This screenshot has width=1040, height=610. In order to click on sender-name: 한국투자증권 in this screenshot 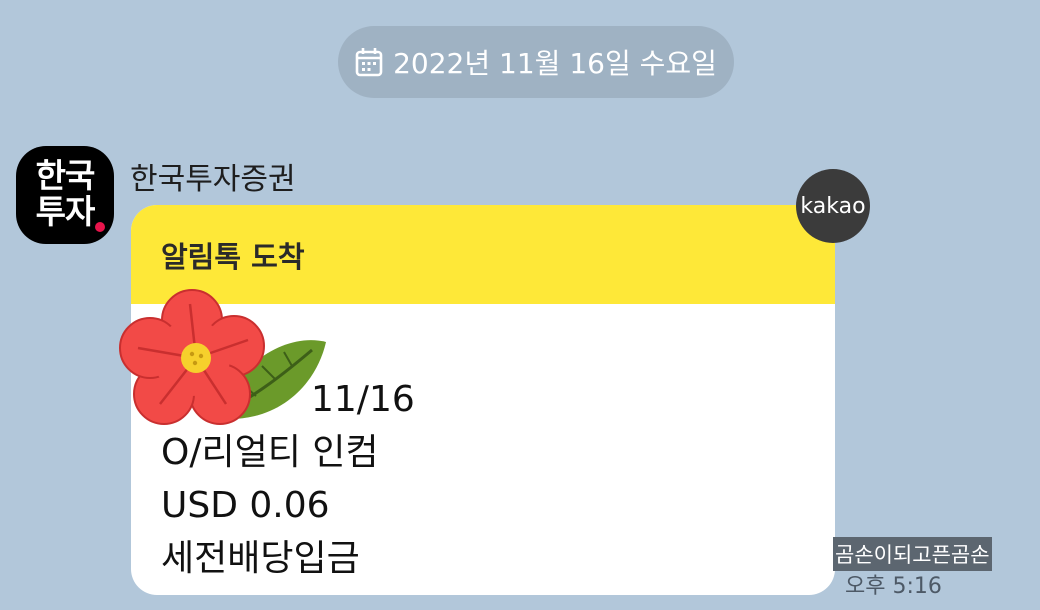, I will do `click(213, 179)`.